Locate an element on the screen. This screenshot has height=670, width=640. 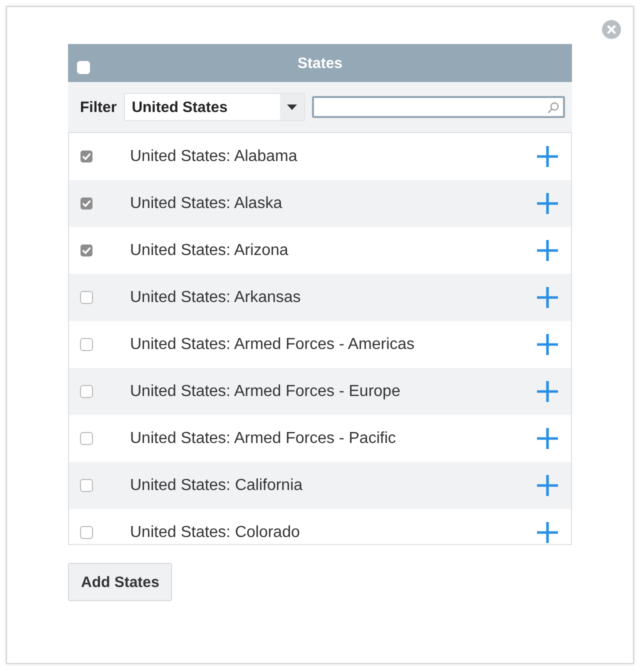
search-icon is located at coordinates (553, 107).